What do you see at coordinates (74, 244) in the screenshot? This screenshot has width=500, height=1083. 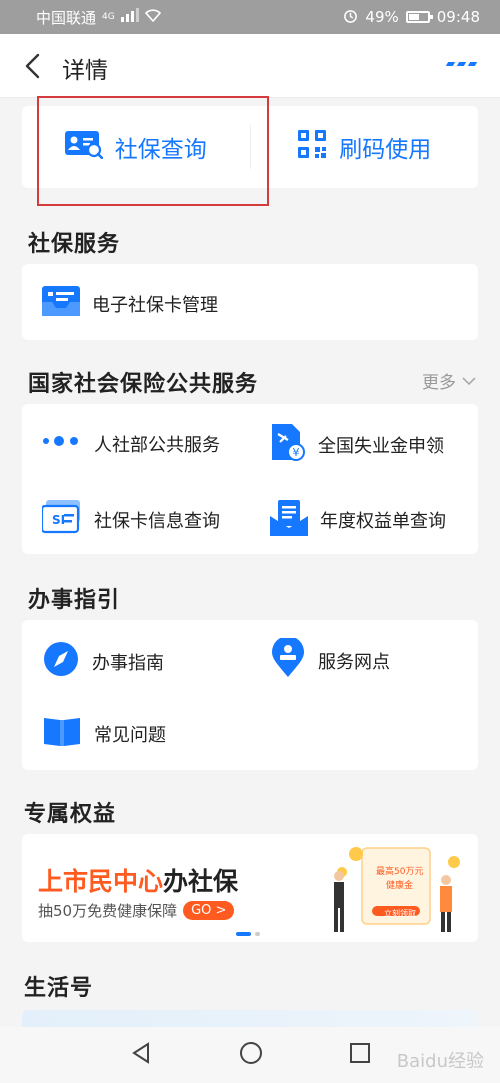 I see `social-service-title: 社保服务` at bounding box center [74, 244].